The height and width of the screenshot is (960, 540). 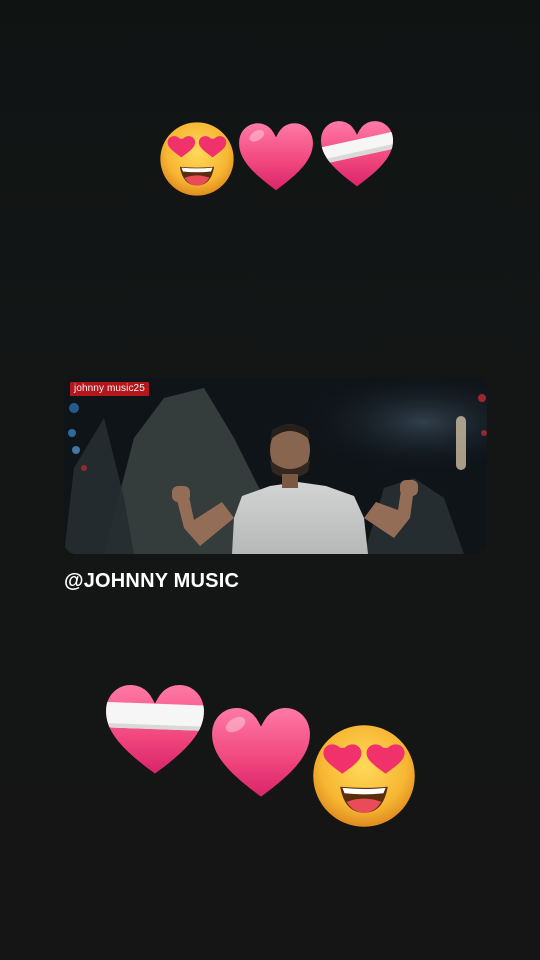 I want to click on video-frame-image, so click(x=275, y=466).